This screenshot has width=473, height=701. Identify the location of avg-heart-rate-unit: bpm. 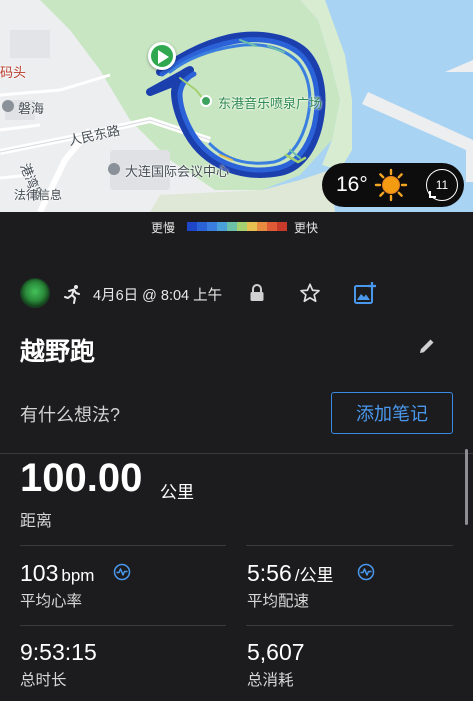
(78, 575).